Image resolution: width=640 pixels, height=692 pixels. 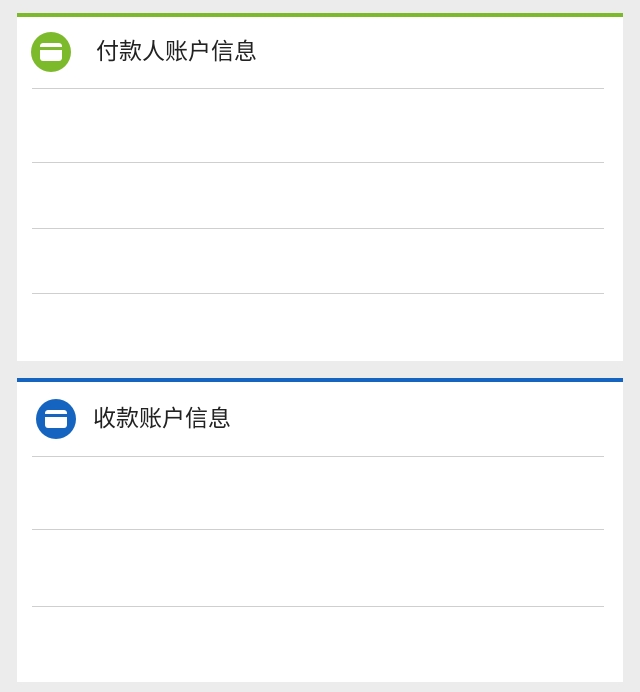 I want to click on payee-divider, so click(x=318, y=456).